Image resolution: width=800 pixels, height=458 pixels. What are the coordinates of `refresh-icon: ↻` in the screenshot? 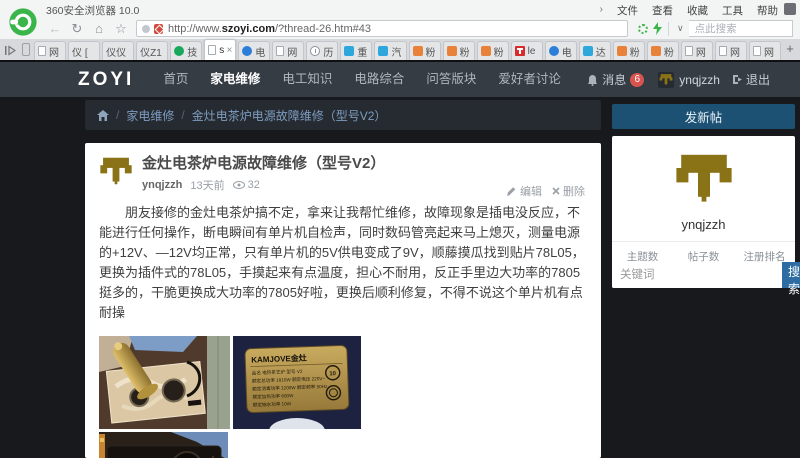 It's located at (77, 28).